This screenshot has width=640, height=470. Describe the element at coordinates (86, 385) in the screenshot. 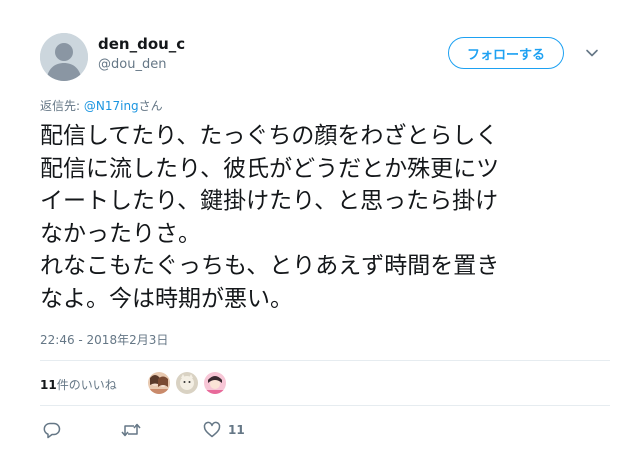

I see `likes-label: 件のいいね` at that location.